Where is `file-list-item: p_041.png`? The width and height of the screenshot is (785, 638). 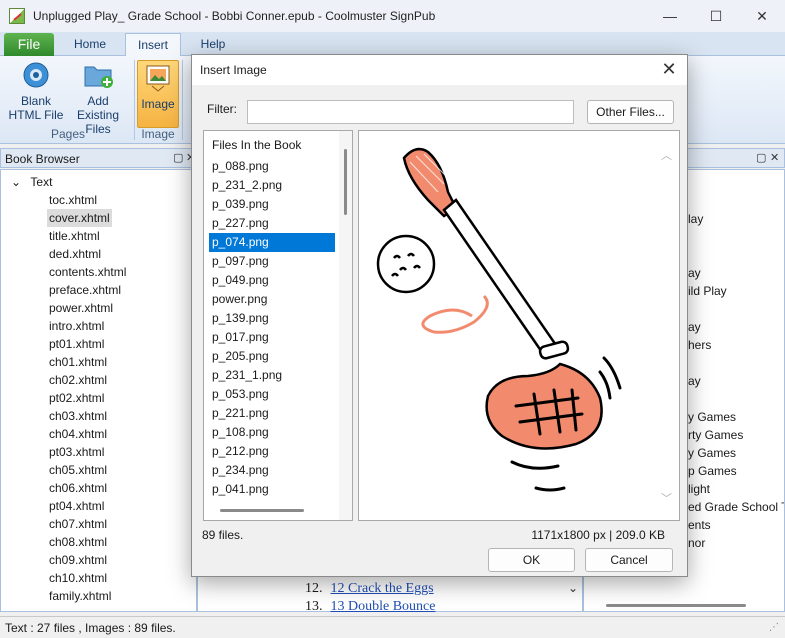 file-list-item: p_041.png is located at coordinates (272, 489).